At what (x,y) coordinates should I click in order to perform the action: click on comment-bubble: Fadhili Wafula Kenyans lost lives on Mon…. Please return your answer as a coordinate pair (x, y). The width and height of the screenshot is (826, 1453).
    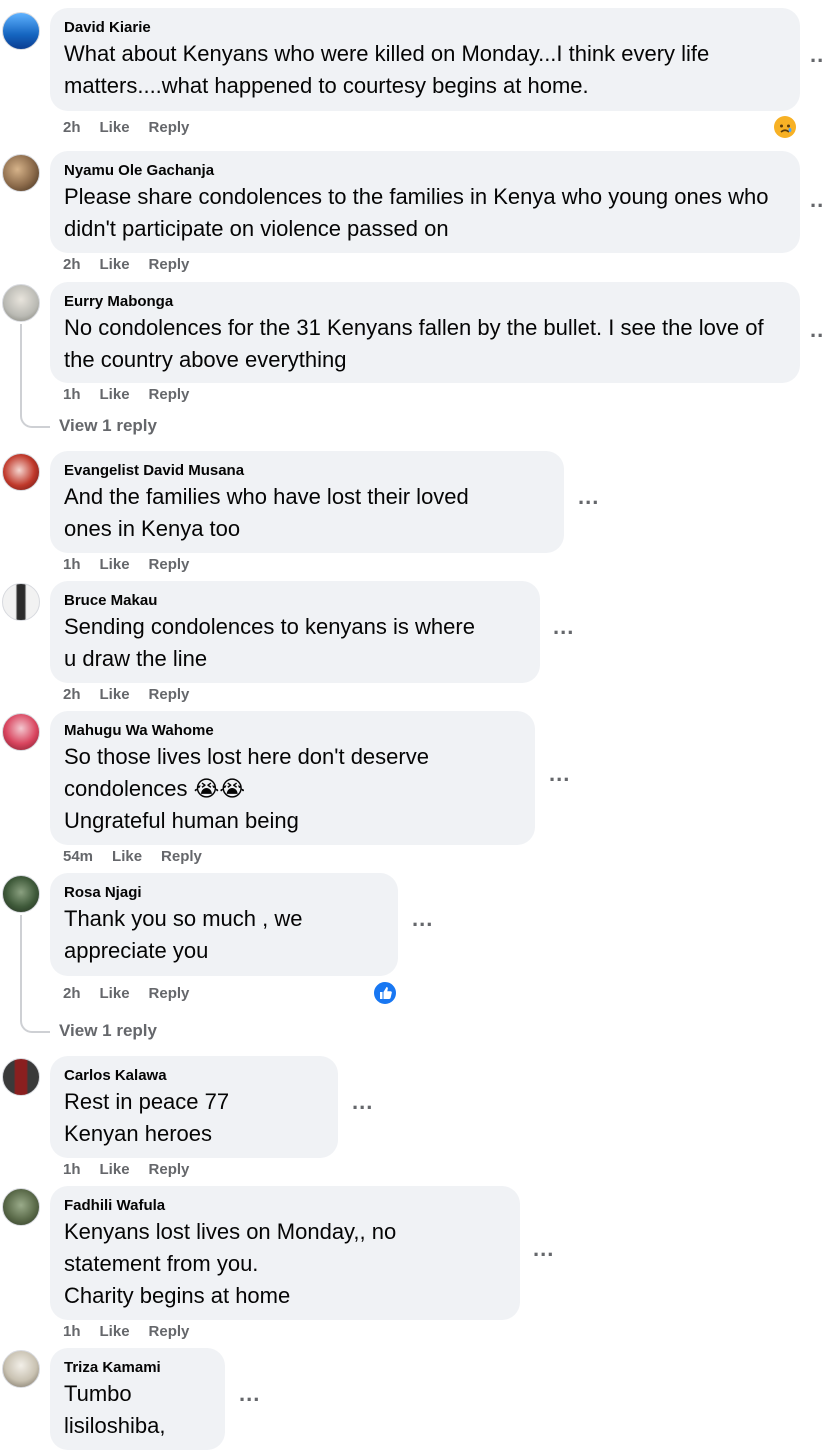
    Looking at the image, I should click on (285, 1253).